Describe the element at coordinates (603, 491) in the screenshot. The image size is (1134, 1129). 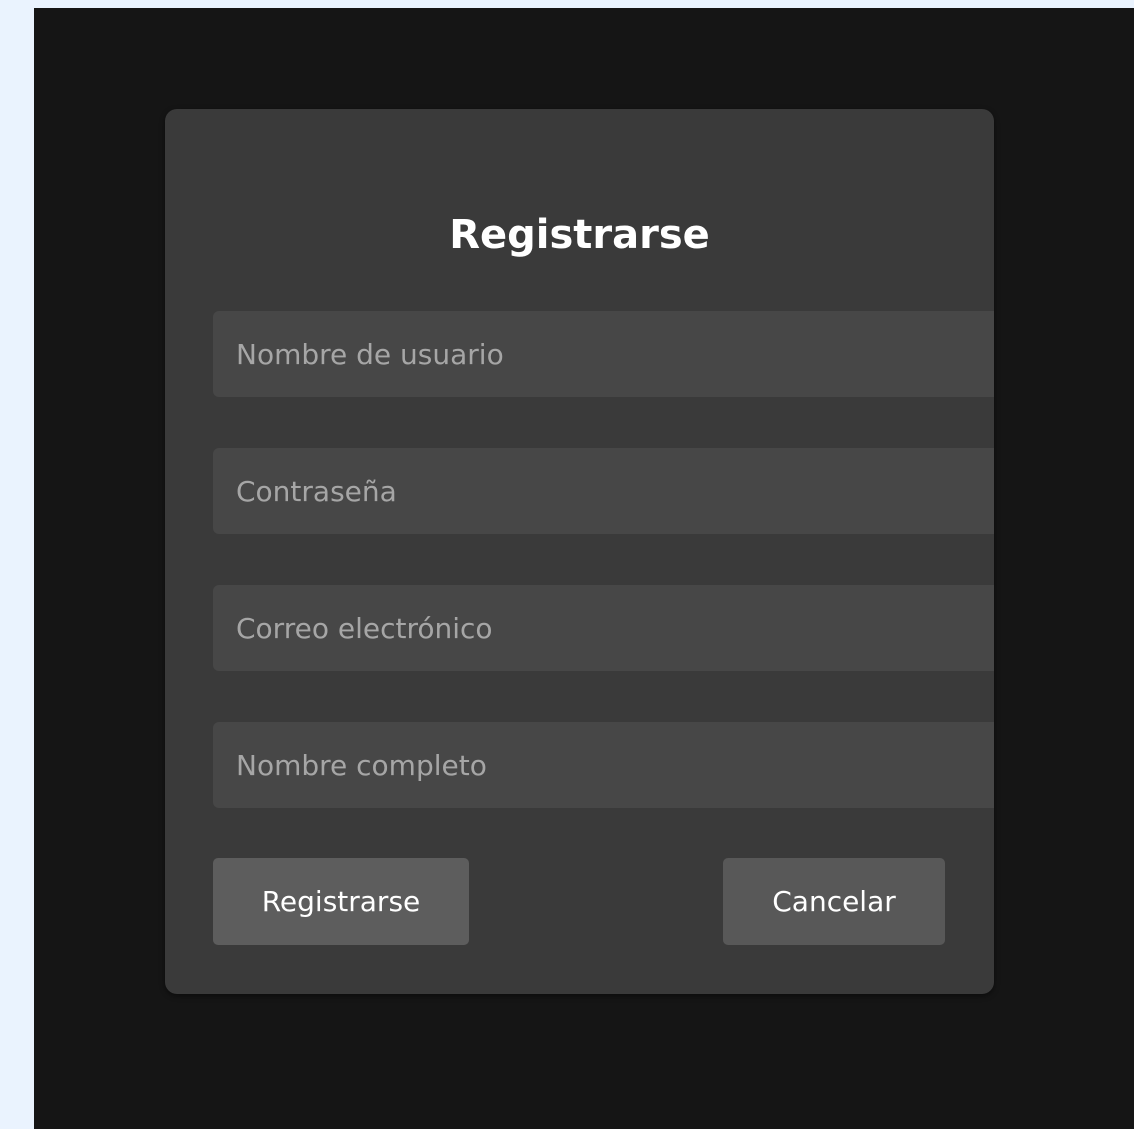
I see `password-input` at that location.